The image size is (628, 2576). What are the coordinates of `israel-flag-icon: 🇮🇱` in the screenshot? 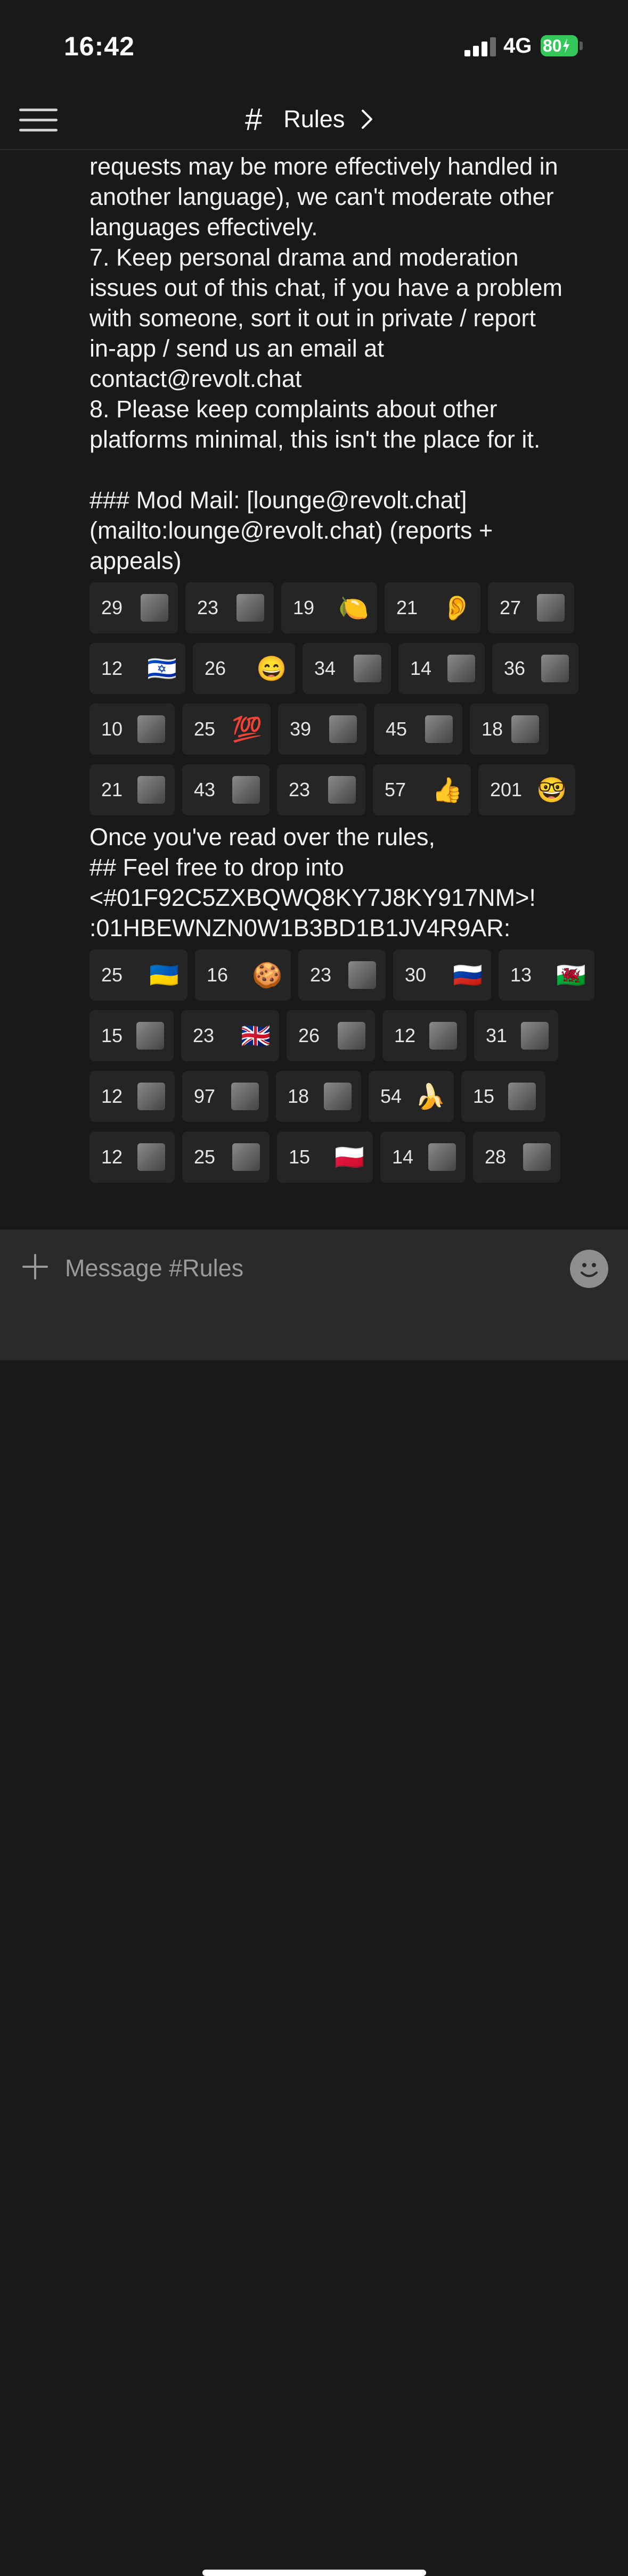 It's located at (162, 669).